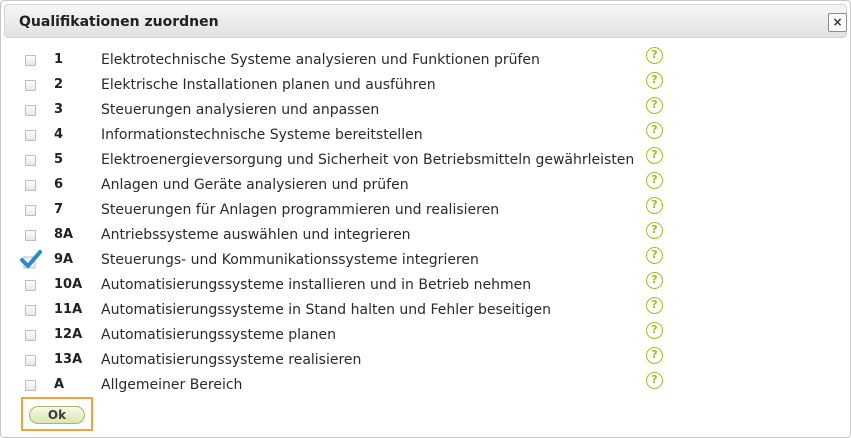 This screenshot has width=851, height=438. Describe the element at coordinates (64, 234) in the screenshot. I see `qualification-number: 8A` at that location.